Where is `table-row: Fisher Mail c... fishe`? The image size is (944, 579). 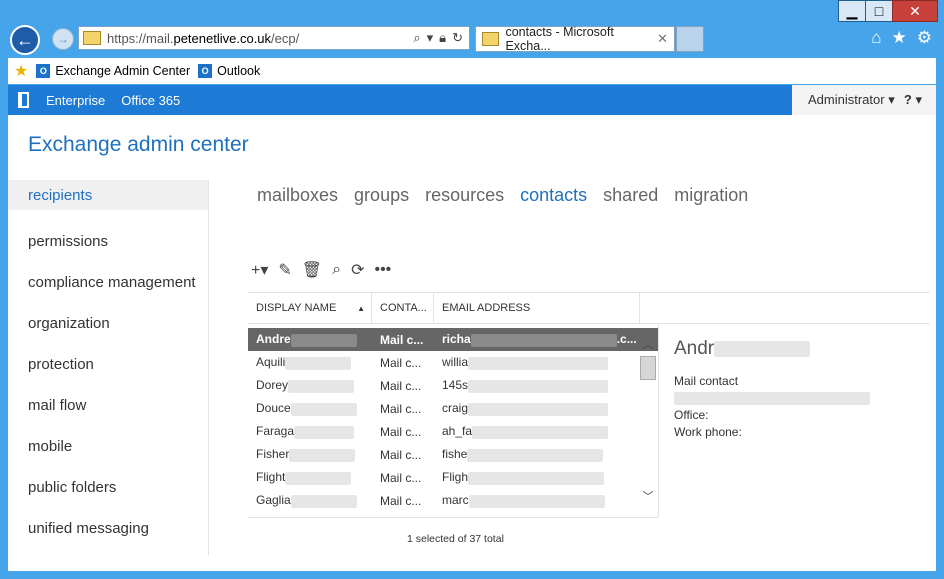 table-row: Fisher Mail c... fishe is located at coordinates (453, 454).